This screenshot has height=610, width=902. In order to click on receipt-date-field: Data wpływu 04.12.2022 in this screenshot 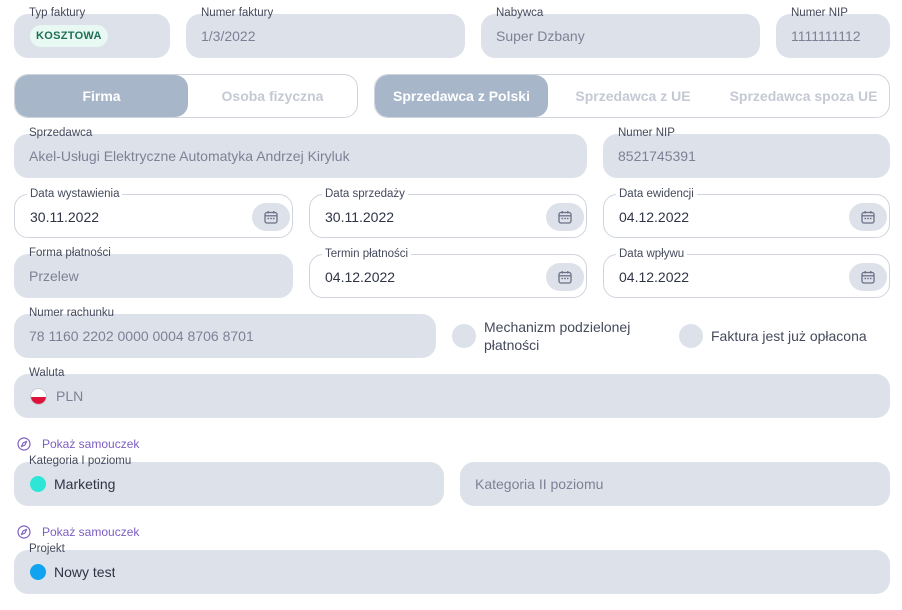, I will do `click(746, 272)`.